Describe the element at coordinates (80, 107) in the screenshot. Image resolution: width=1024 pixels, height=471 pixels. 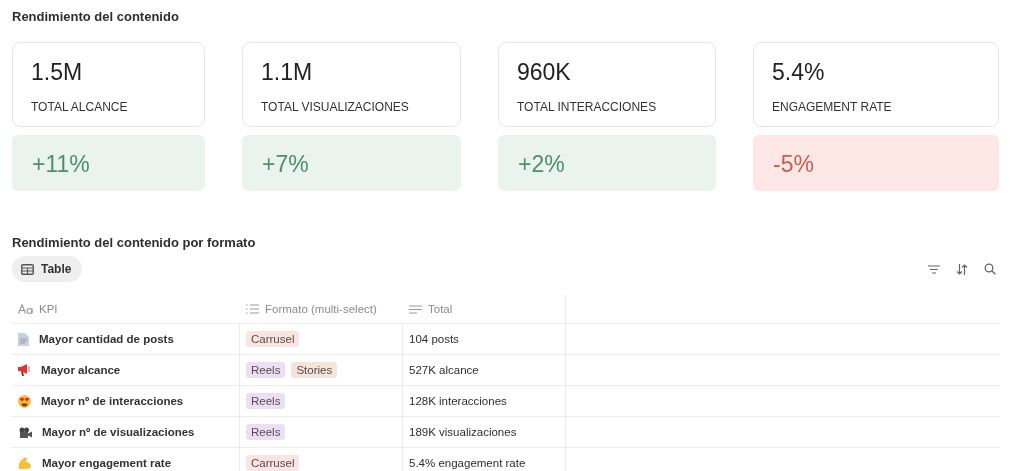
I see `metric-label: TOTAL ALCANCE` at that location.